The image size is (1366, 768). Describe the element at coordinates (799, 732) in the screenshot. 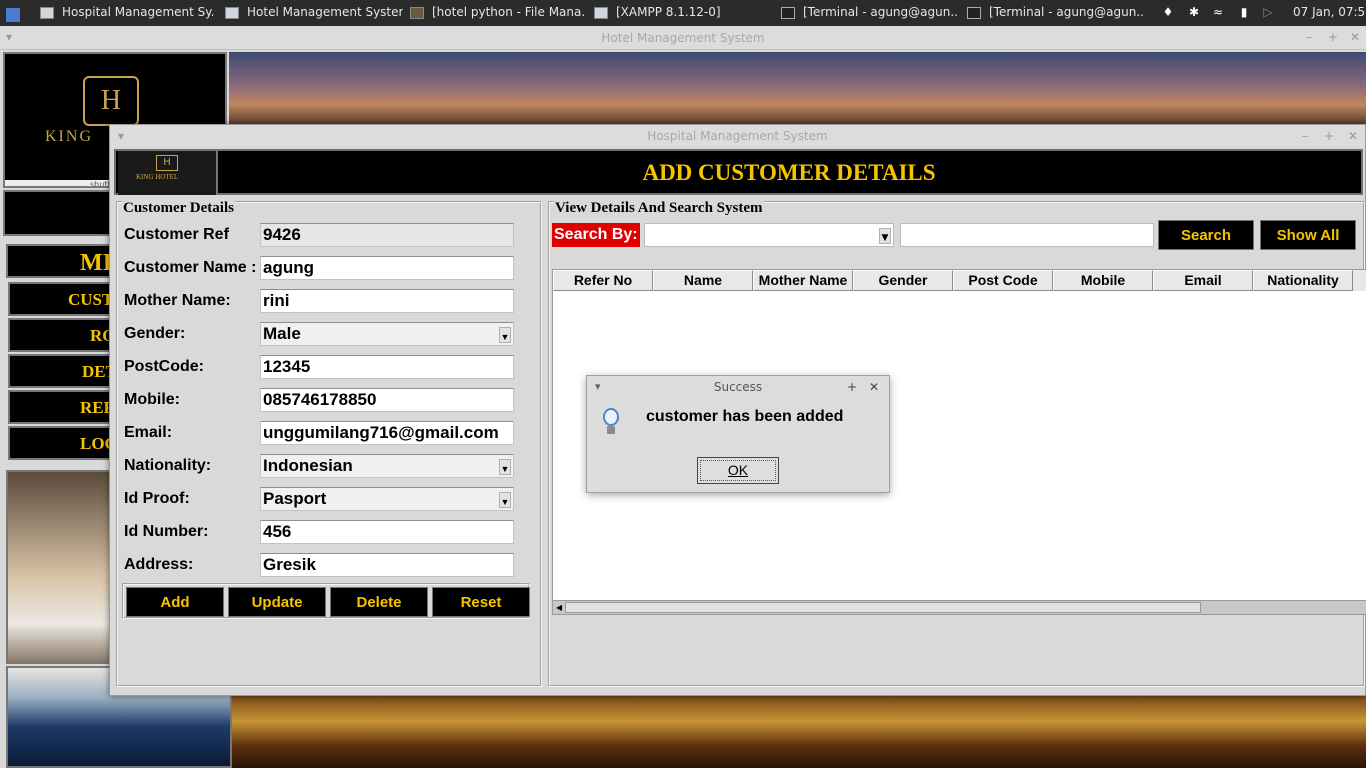

I see `banner-image-bottom` at that location.